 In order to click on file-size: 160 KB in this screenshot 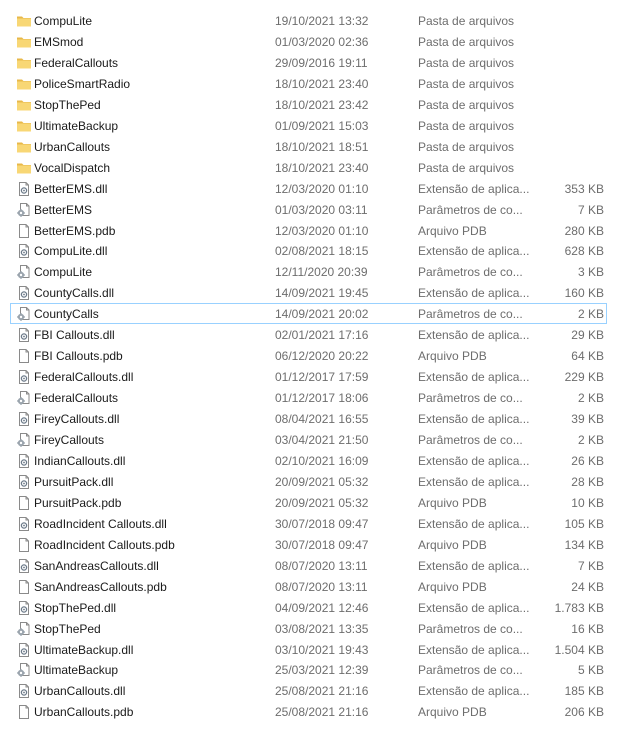, I will do `click(584, 293)`.